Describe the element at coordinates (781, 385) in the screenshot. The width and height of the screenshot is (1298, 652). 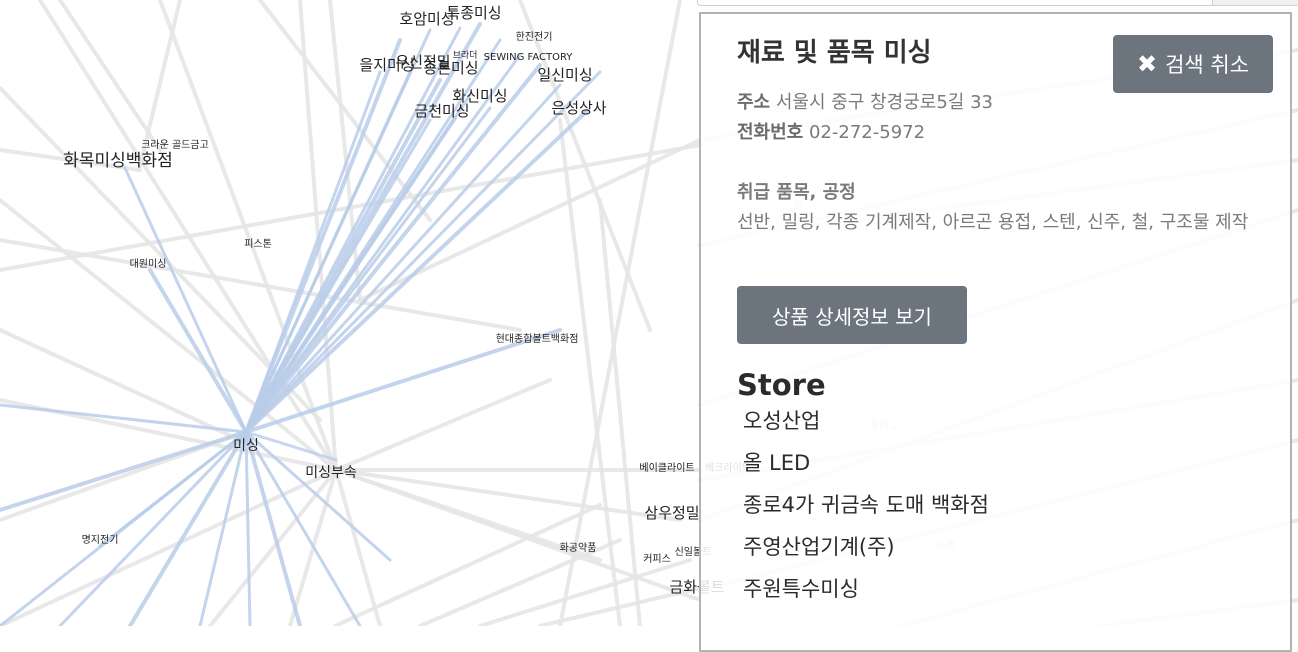
I see `store-heading: Store` at that location.